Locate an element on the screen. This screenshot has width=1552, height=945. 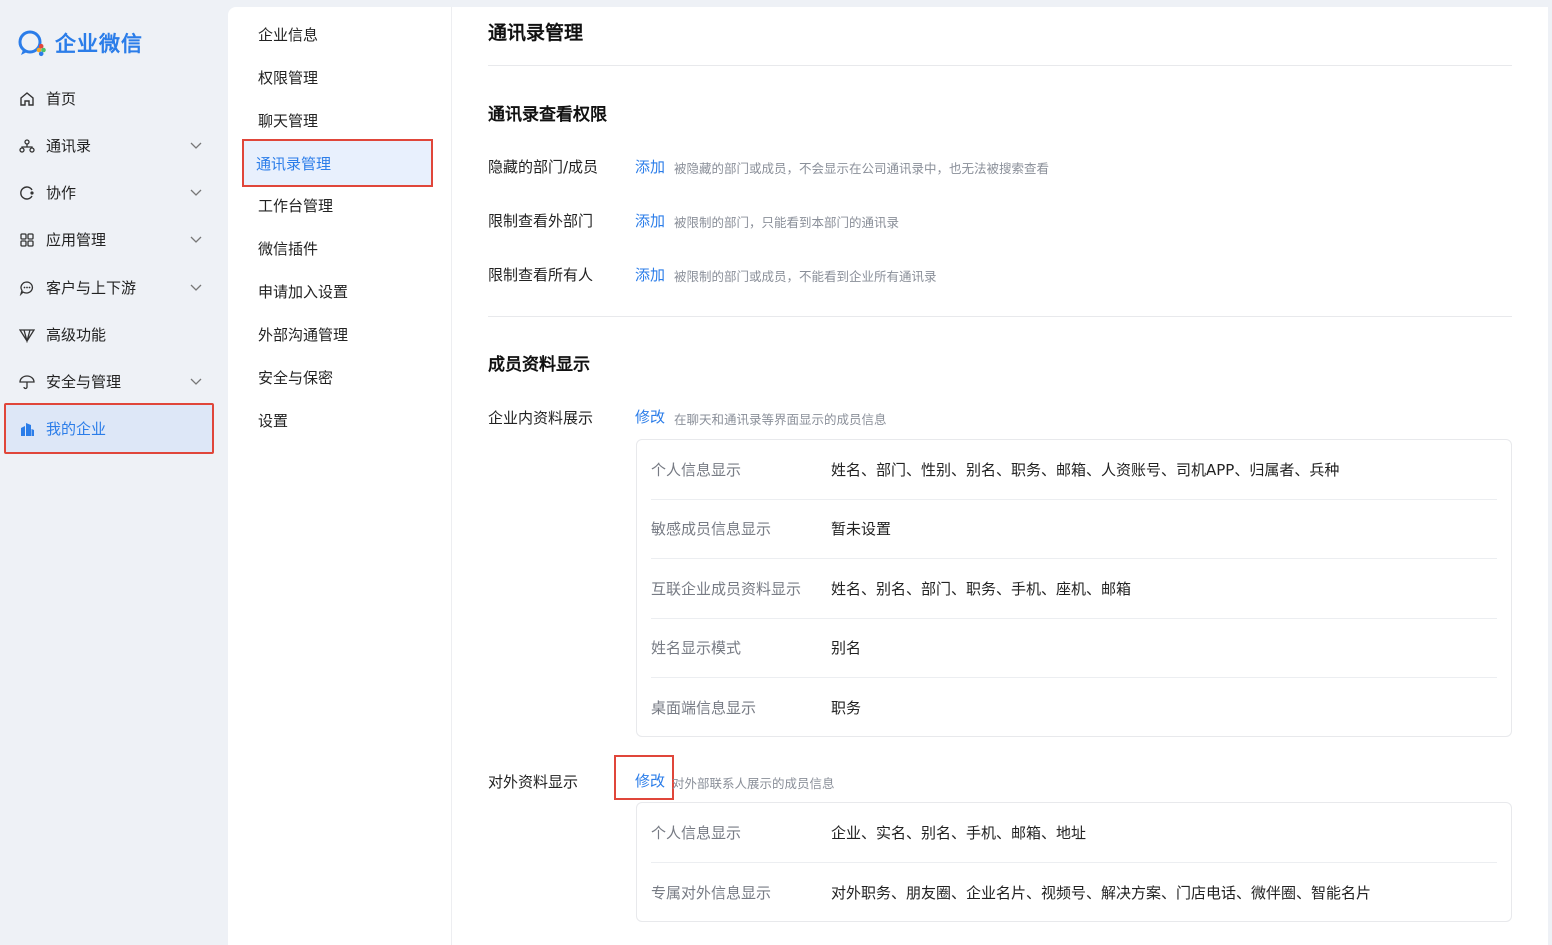
nav-item-advanced: 高级功能 is located at coordinates (109, 334).